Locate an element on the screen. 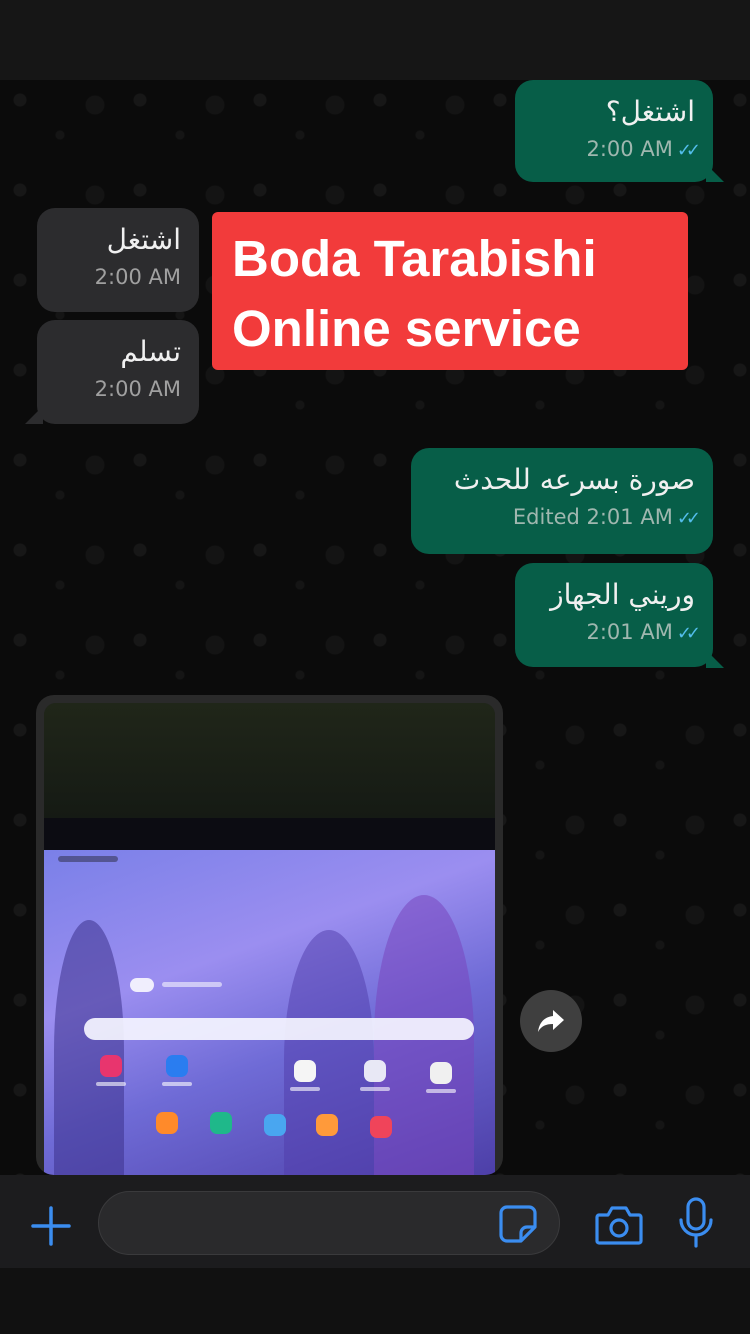  microphone-button is located at coordinates (696, 1223).